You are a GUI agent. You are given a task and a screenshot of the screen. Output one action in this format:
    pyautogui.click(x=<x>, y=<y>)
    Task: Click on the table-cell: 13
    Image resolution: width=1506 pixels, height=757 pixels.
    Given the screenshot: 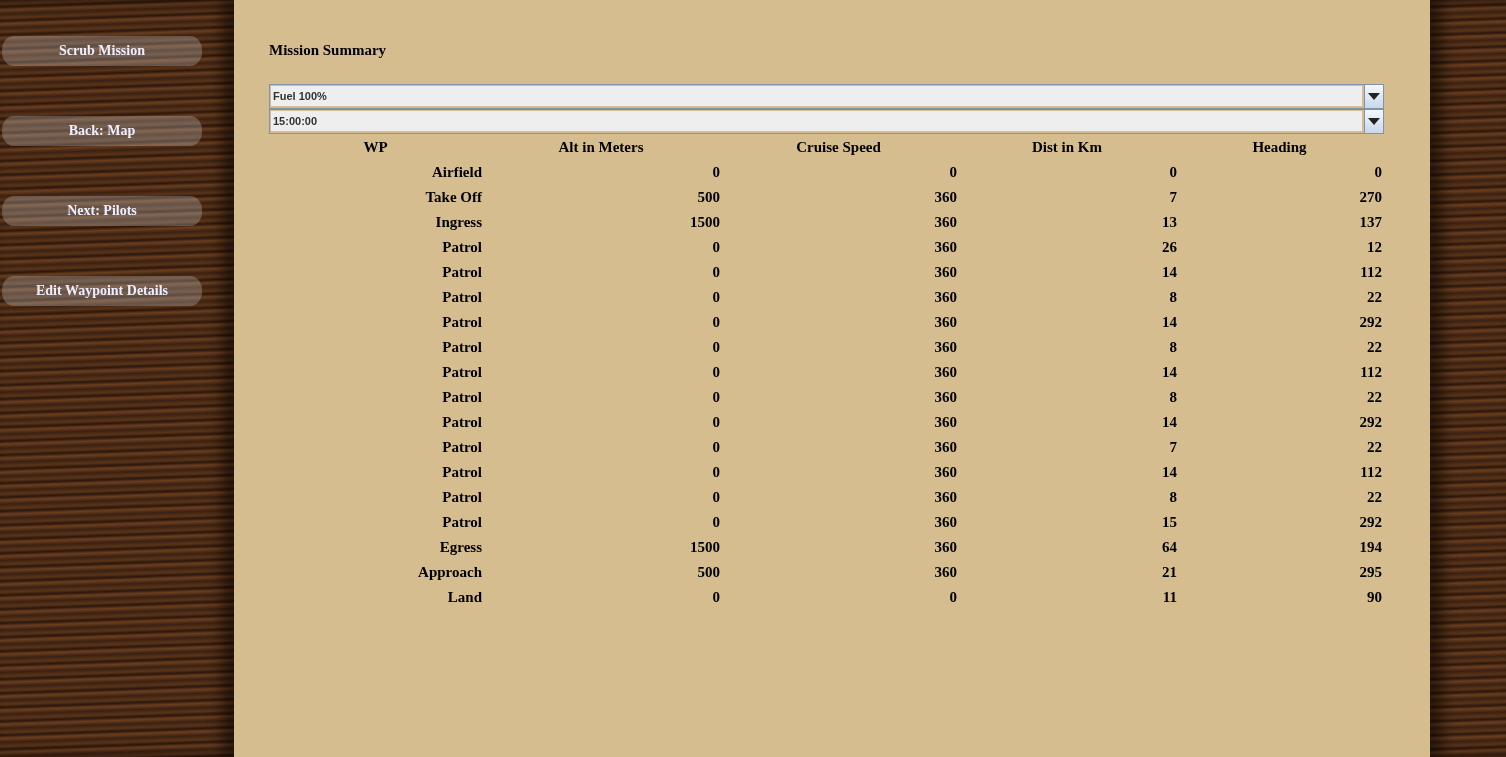 What is the action you would take?
    pyautogui.click(x=1067, y=222)
    